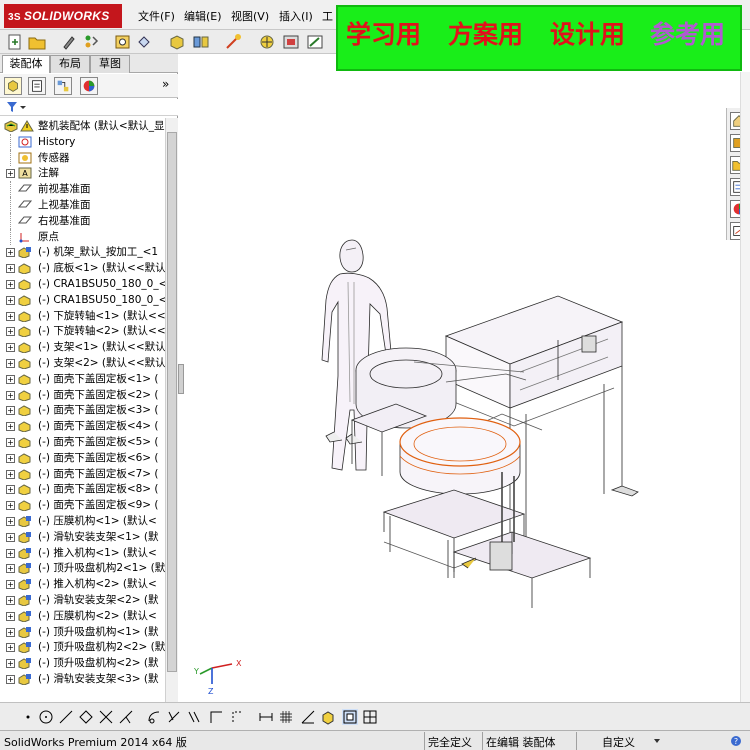 The height and width of the screenshot is (750, 750). Describe the element at coordinates (203, 16) in the screenshot. I see `menu-edit: 编辑(E)` at that location.